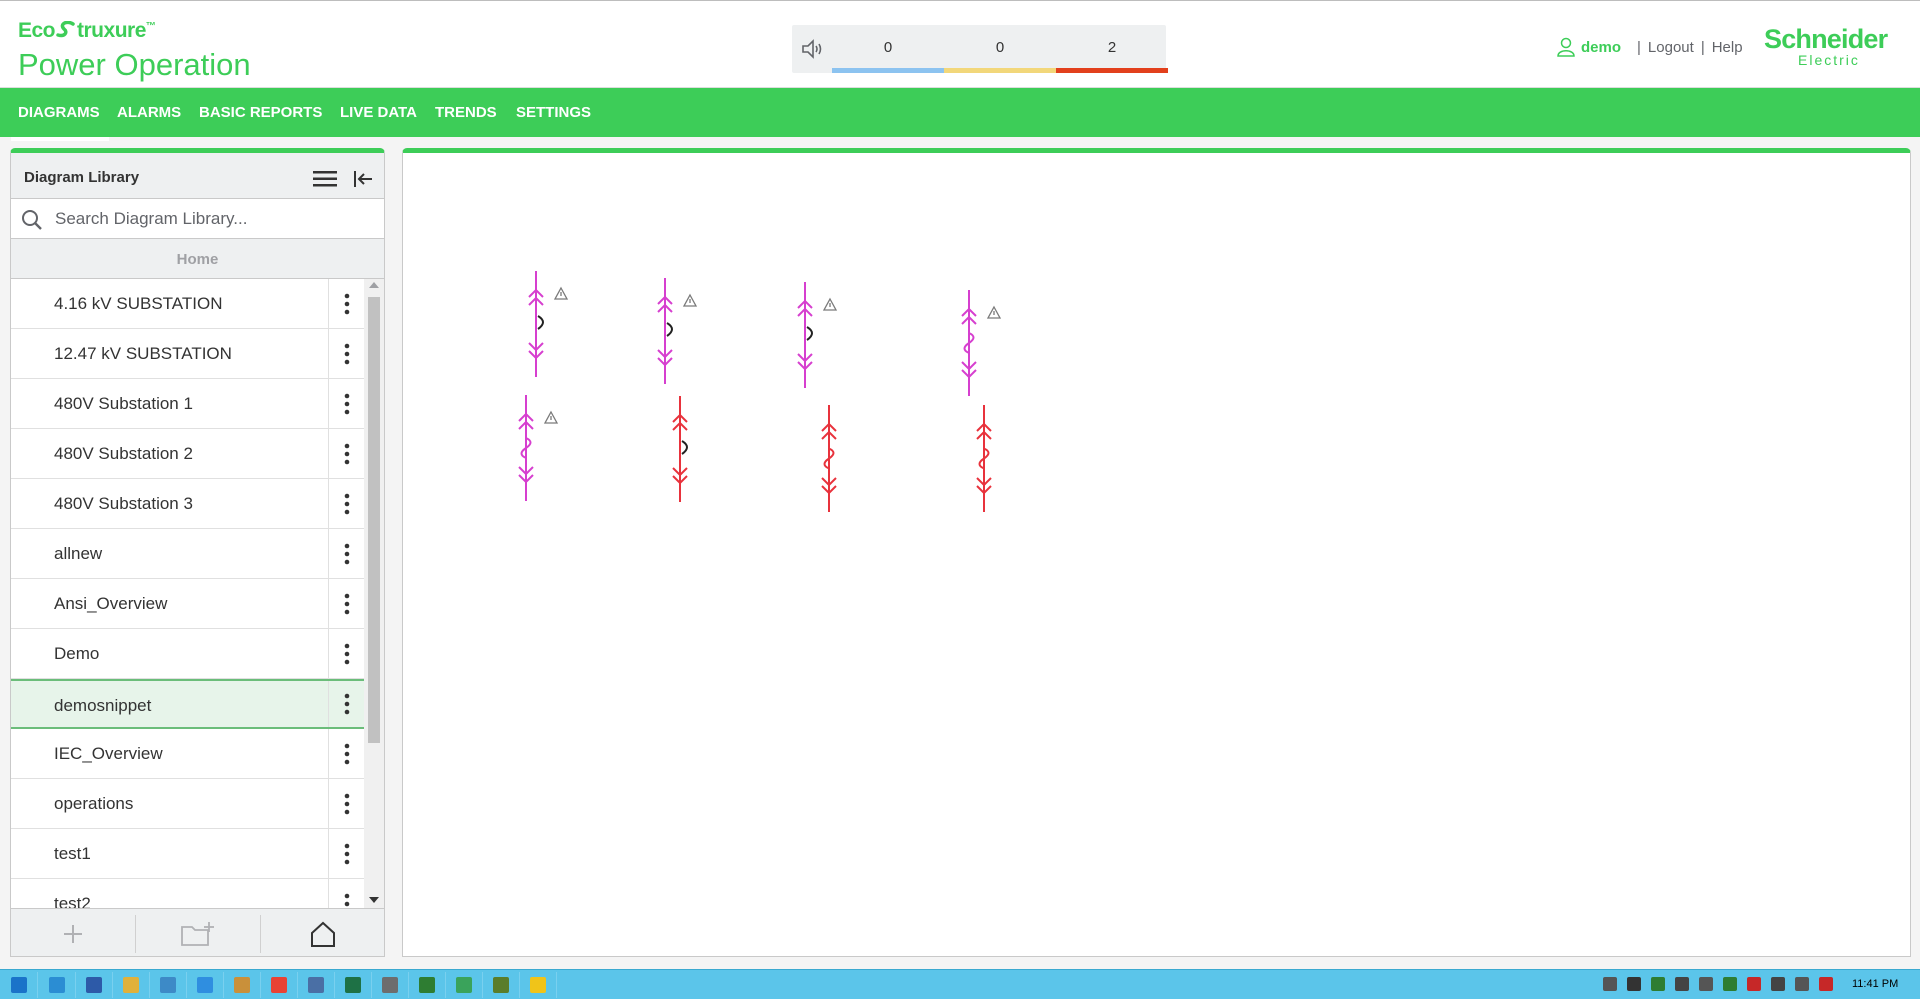  What do you see at coordinates (123, 504) in the screenshot?
I see `list-item-label: 480V Substation 3` at bounding box center [123, 504].